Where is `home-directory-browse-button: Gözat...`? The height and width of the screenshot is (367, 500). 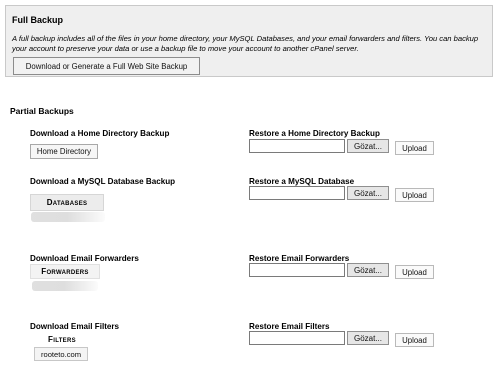
home-directory-browse-button: Gözat... is located at coordinates (368, 146).